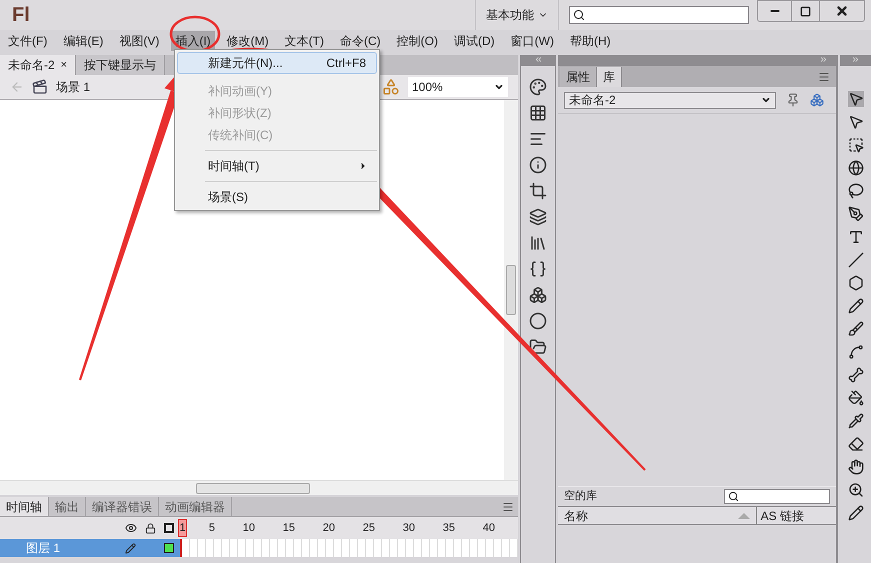  Describe the element at coordinates (17, 87) in the screenshot. I see `back-icon` at that location.